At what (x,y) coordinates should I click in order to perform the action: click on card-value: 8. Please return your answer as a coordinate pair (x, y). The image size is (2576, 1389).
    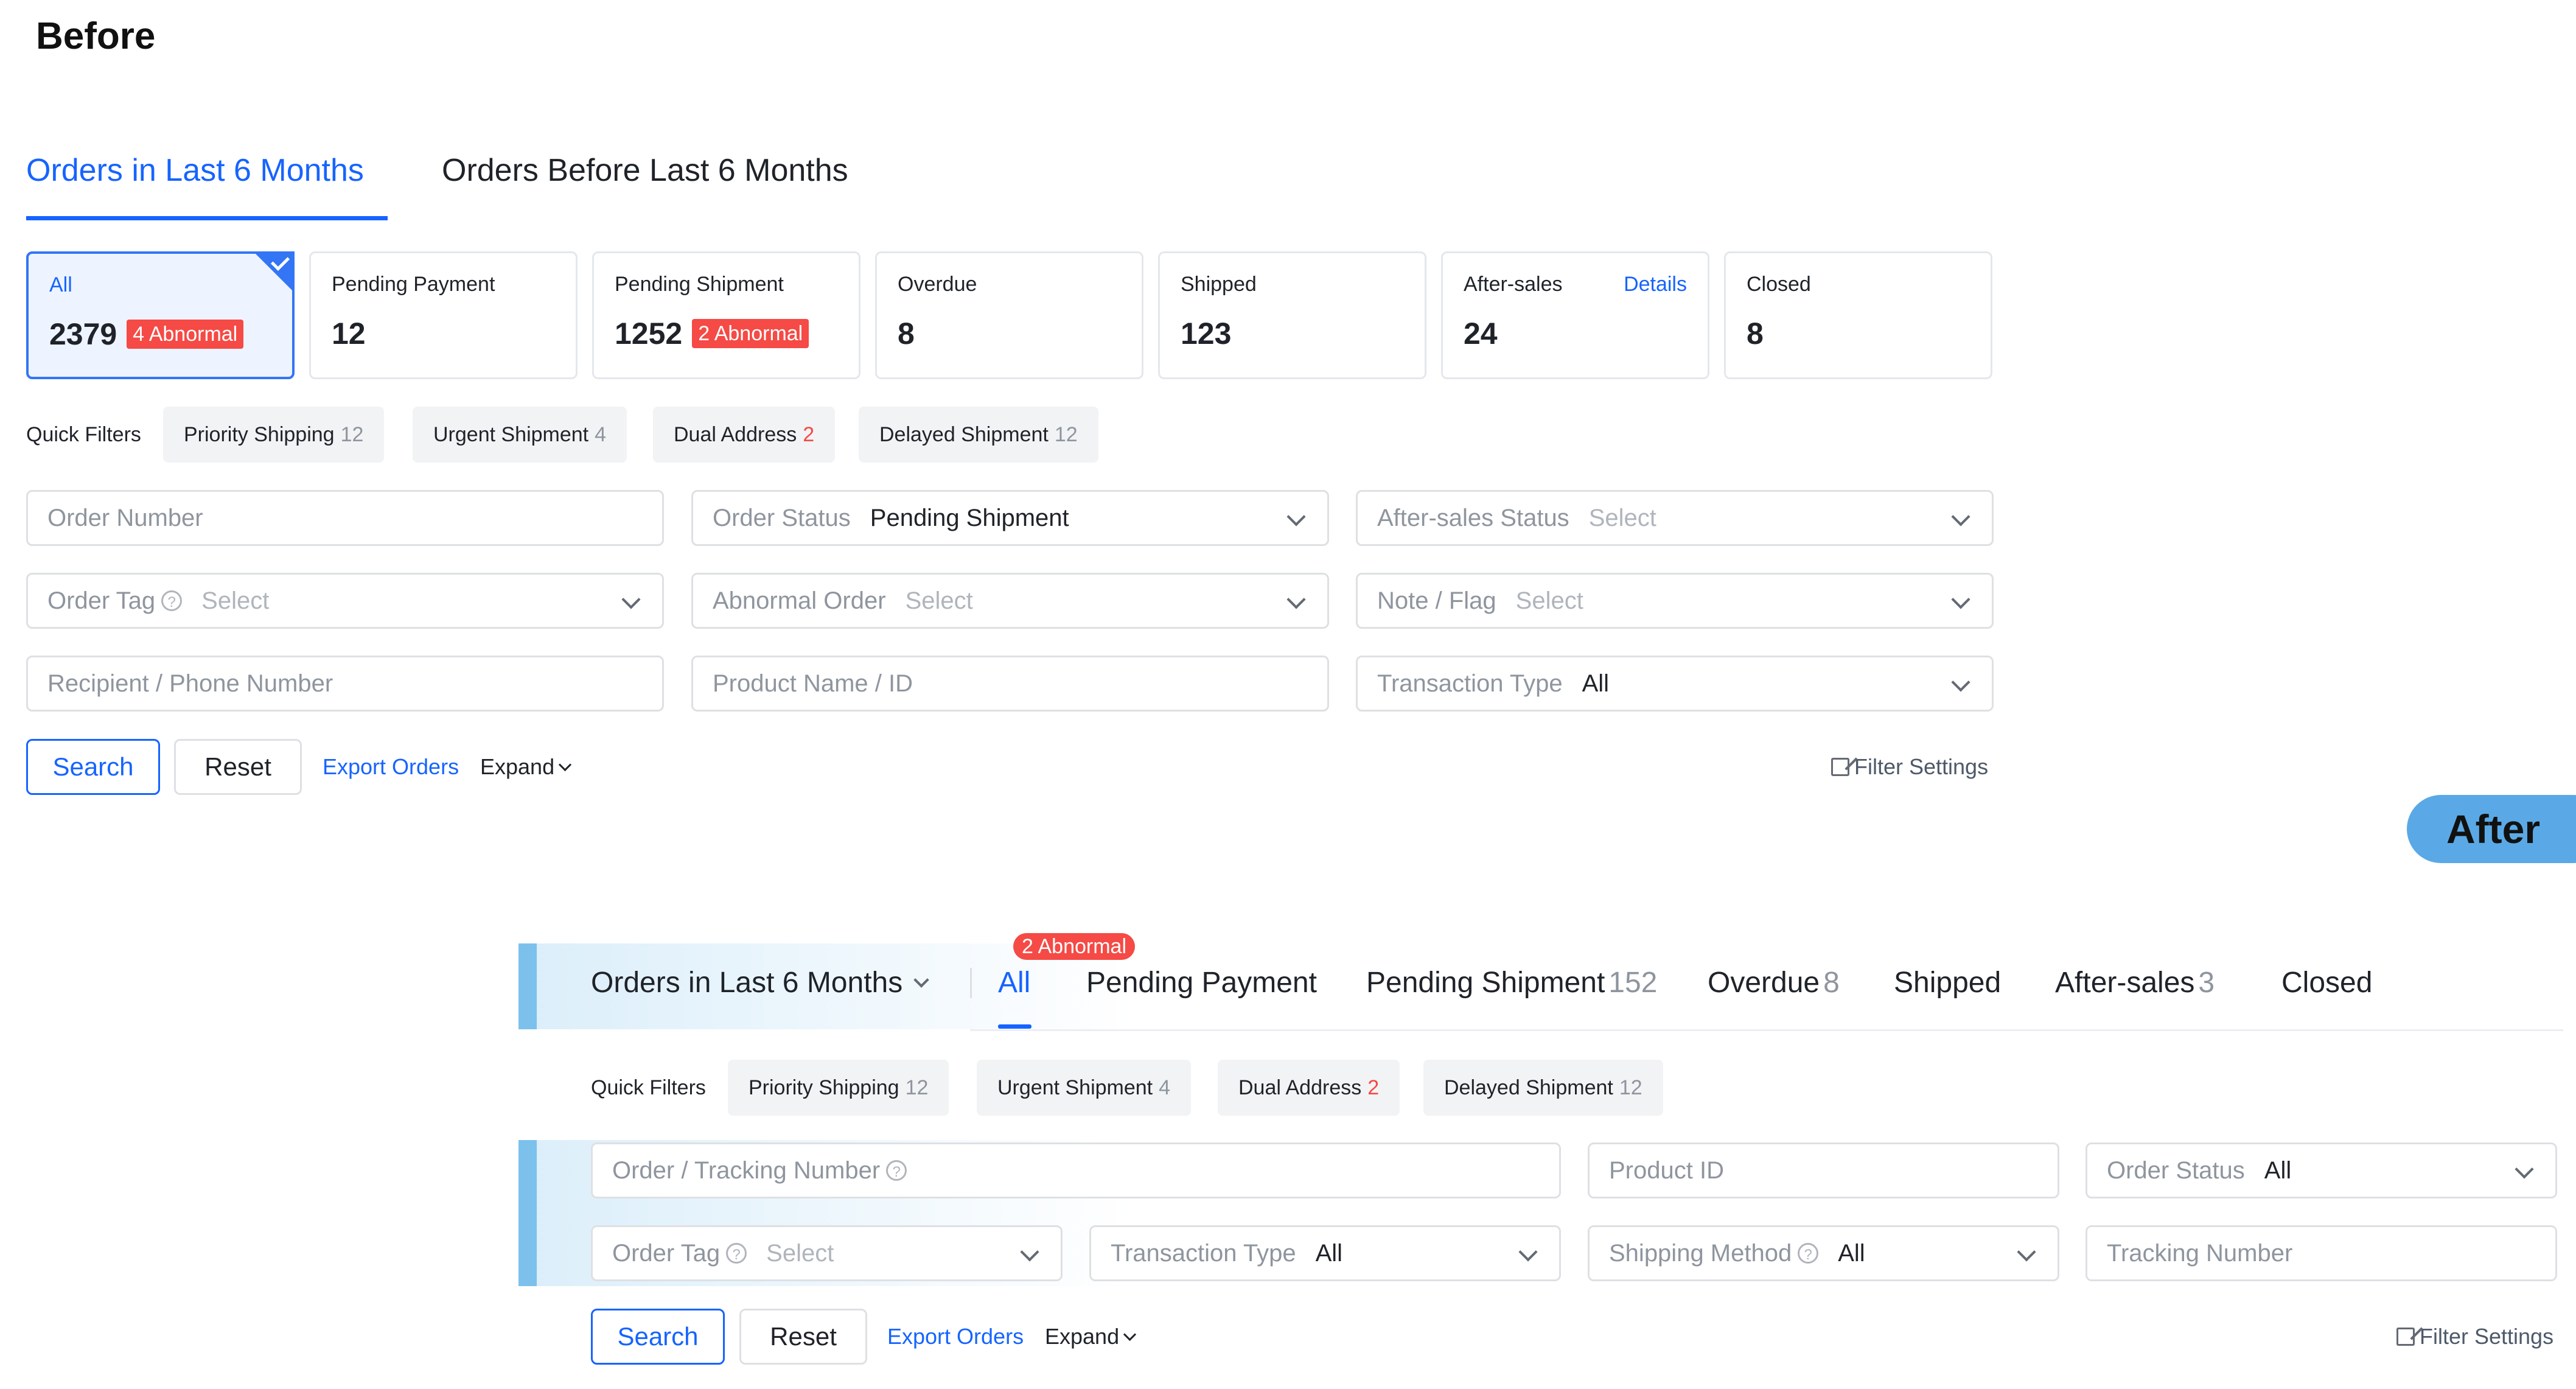
    Looking at the image, I should click on (906, 334).